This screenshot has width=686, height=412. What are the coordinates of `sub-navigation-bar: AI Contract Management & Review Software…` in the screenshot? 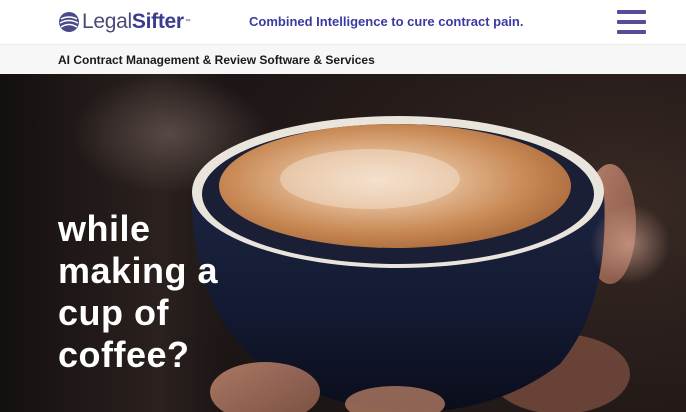 It's located at (343, 59).